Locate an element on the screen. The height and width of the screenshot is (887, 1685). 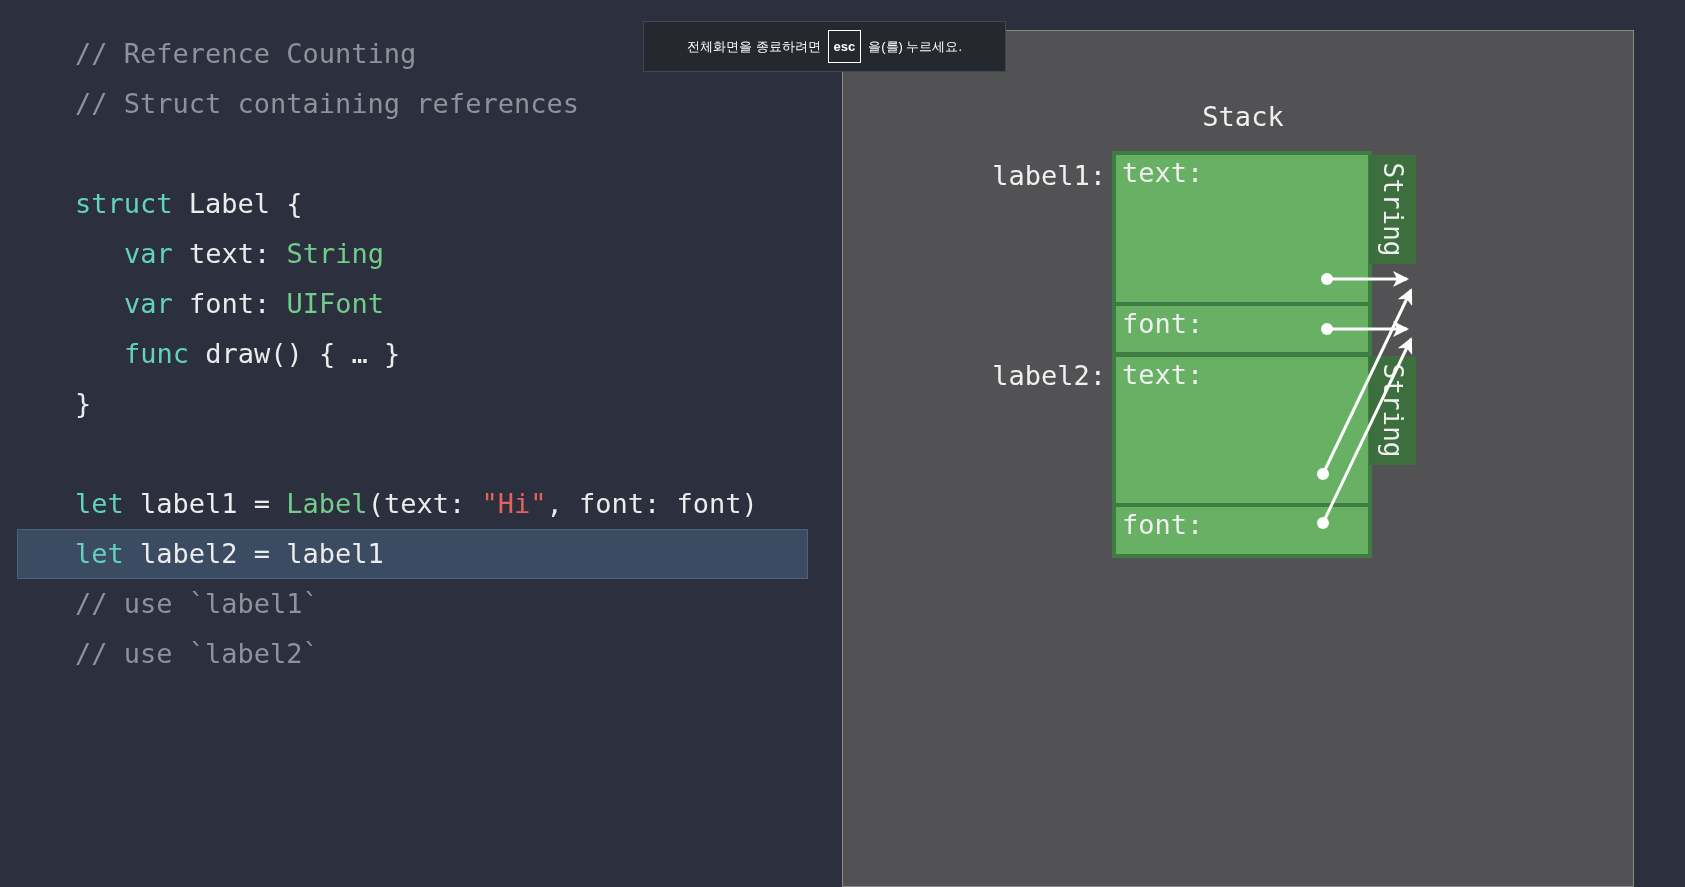
code-line: var text: String is located at coordinates (254, 253).